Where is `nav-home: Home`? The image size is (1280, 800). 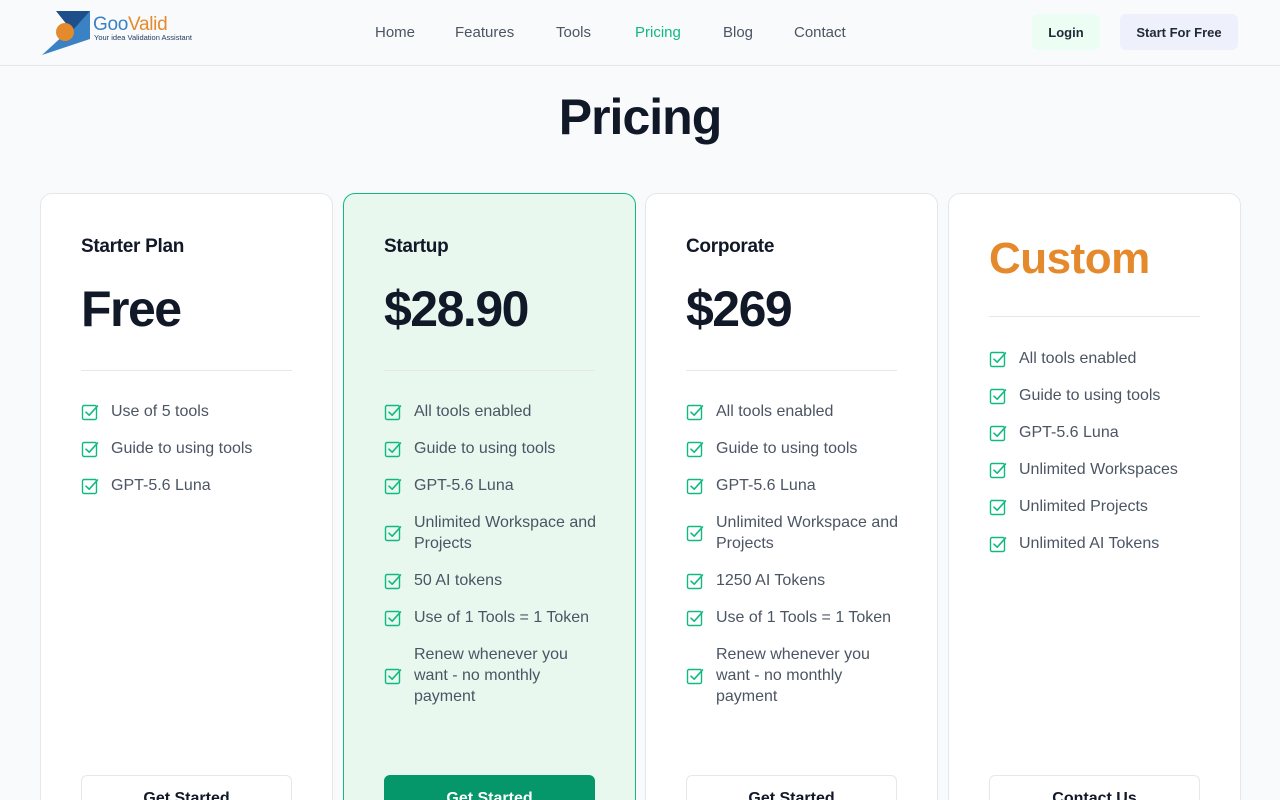 nav-home: Home is located at coordinates (395, 32).